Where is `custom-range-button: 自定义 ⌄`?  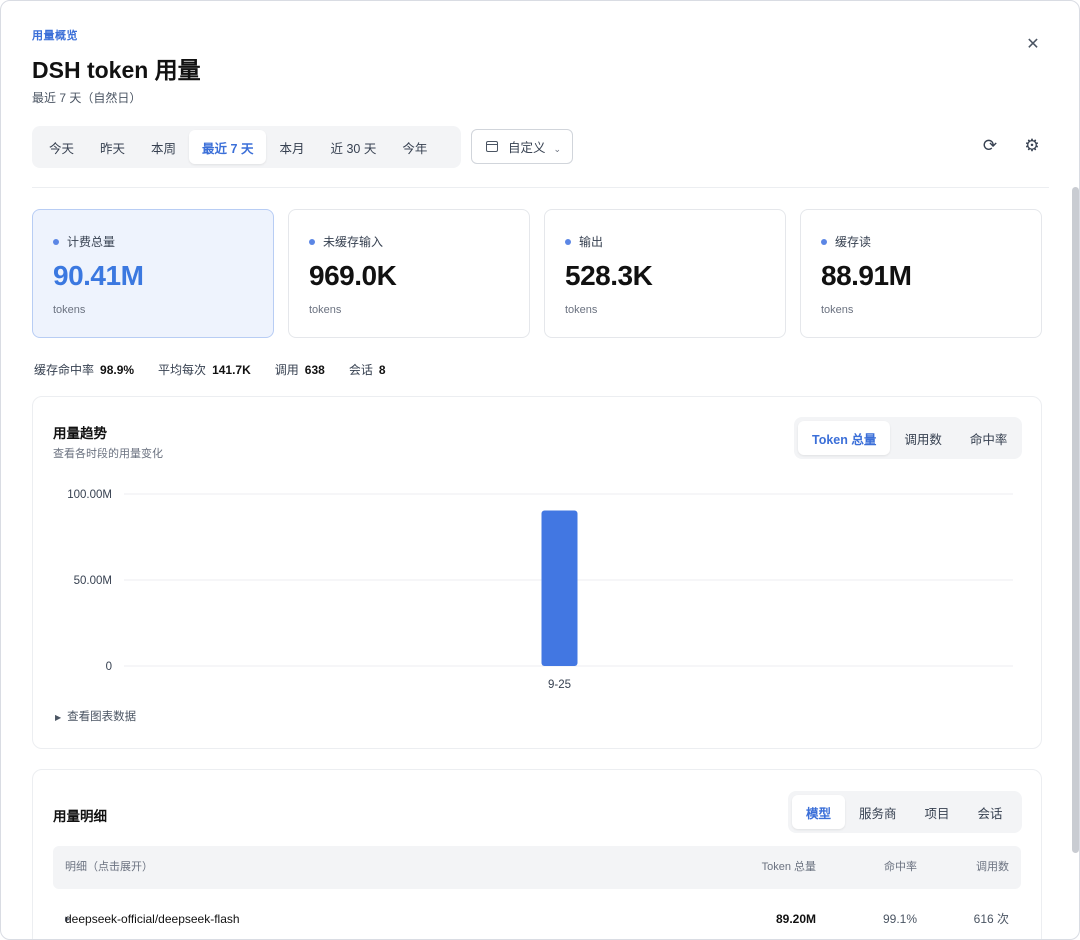
custom-range-button: 自定义 ⌄ is located at coordinates (522, 146).